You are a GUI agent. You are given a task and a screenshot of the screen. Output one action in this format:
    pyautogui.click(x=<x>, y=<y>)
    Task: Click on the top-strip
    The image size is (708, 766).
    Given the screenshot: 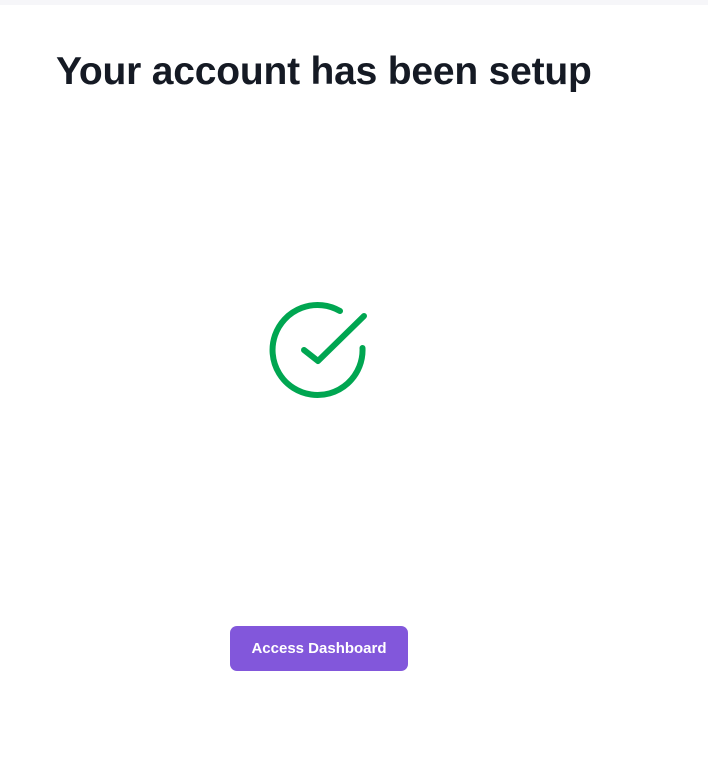 What is the action you would take?
    pyautogui.click(x=354, y=2)
    